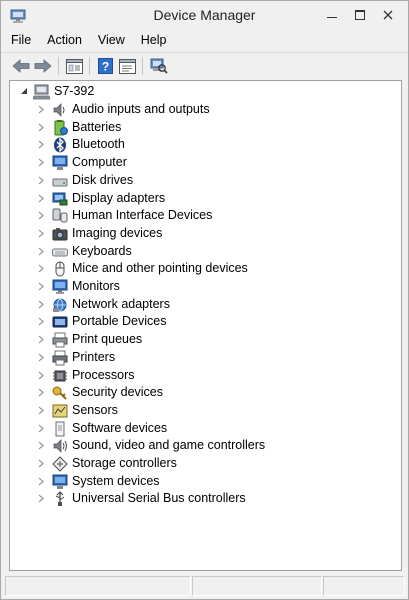 The width and height of the screenshot is (409, 600). I want to click on close-button, so click(387, 15).